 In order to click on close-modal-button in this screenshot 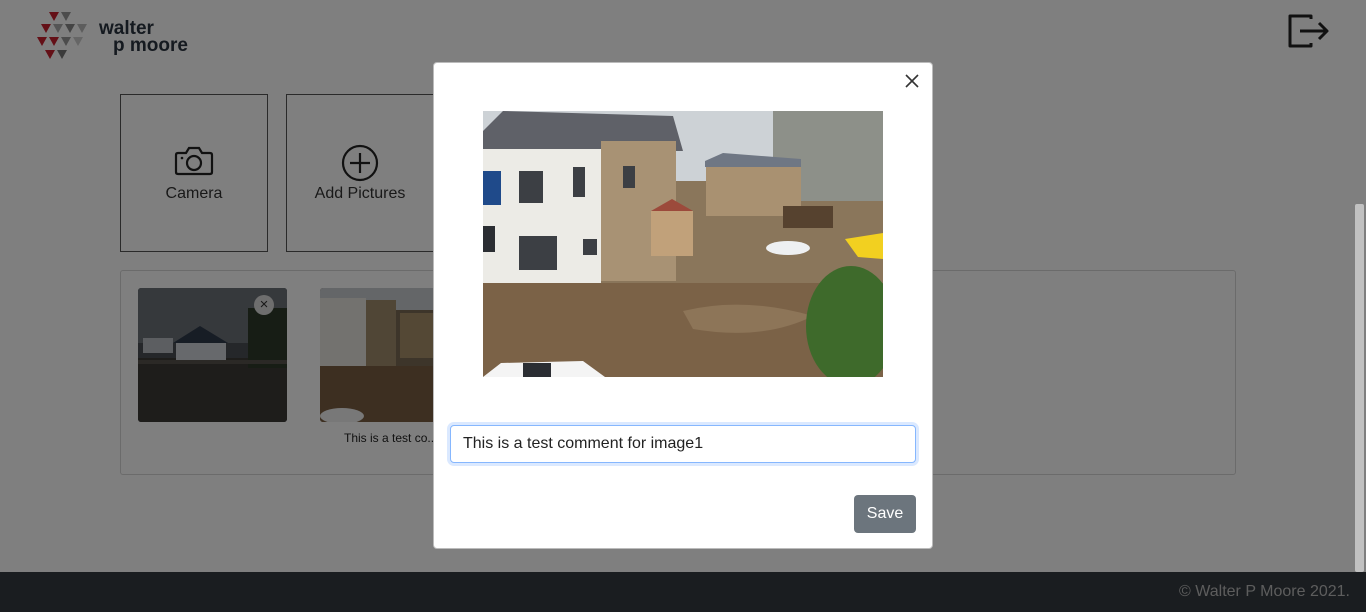, I will do `click(912, 81)`.